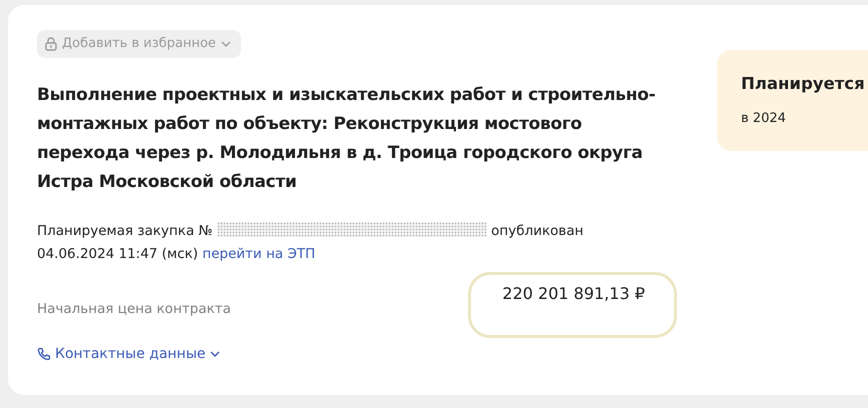 The width and height of the screenshot is (868, 408). I want to click on price-label: Начальная цена контракта, so click(134, 309).